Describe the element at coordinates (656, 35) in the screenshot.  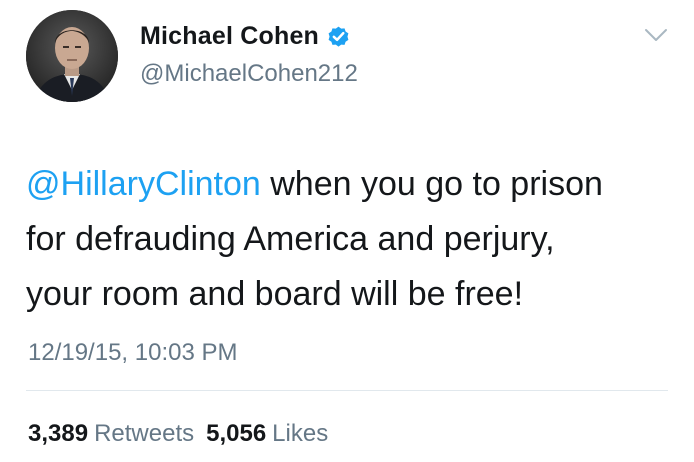
I see `chevron-down-icon` at that location.